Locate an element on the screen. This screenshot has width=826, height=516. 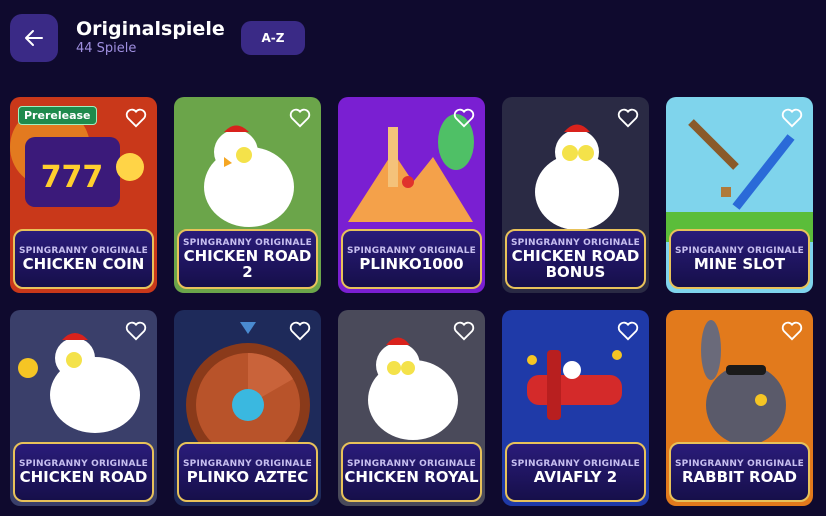
game-label: SPINGRANNY ORIGINALE MINE SLOT is located at coordinates (739, 259).